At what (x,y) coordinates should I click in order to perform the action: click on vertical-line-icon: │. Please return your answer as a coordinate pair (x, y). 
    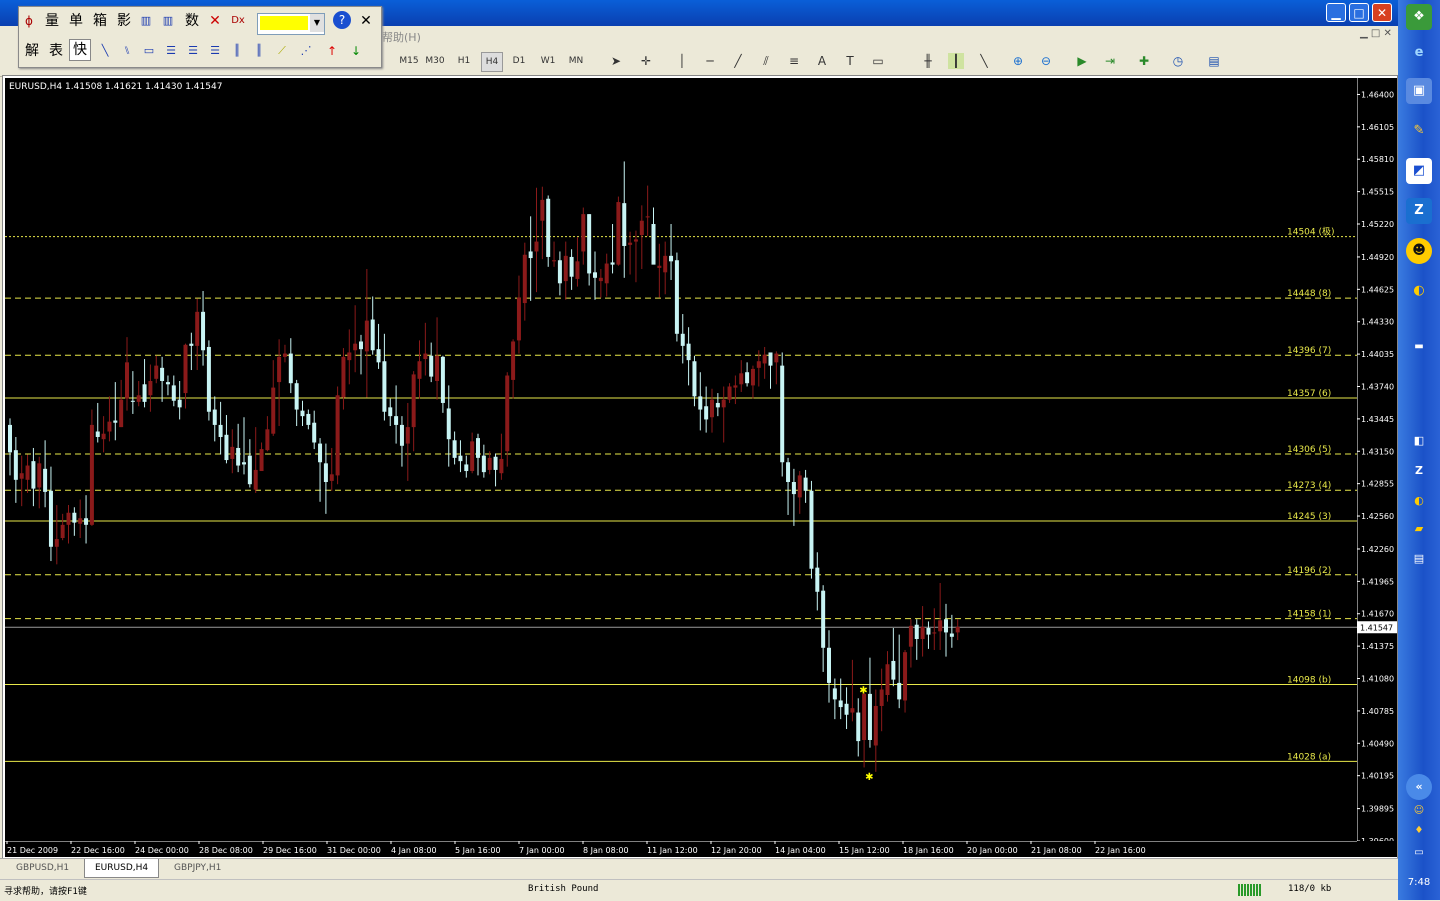
    Looking at the image, I should click on (682, 61).